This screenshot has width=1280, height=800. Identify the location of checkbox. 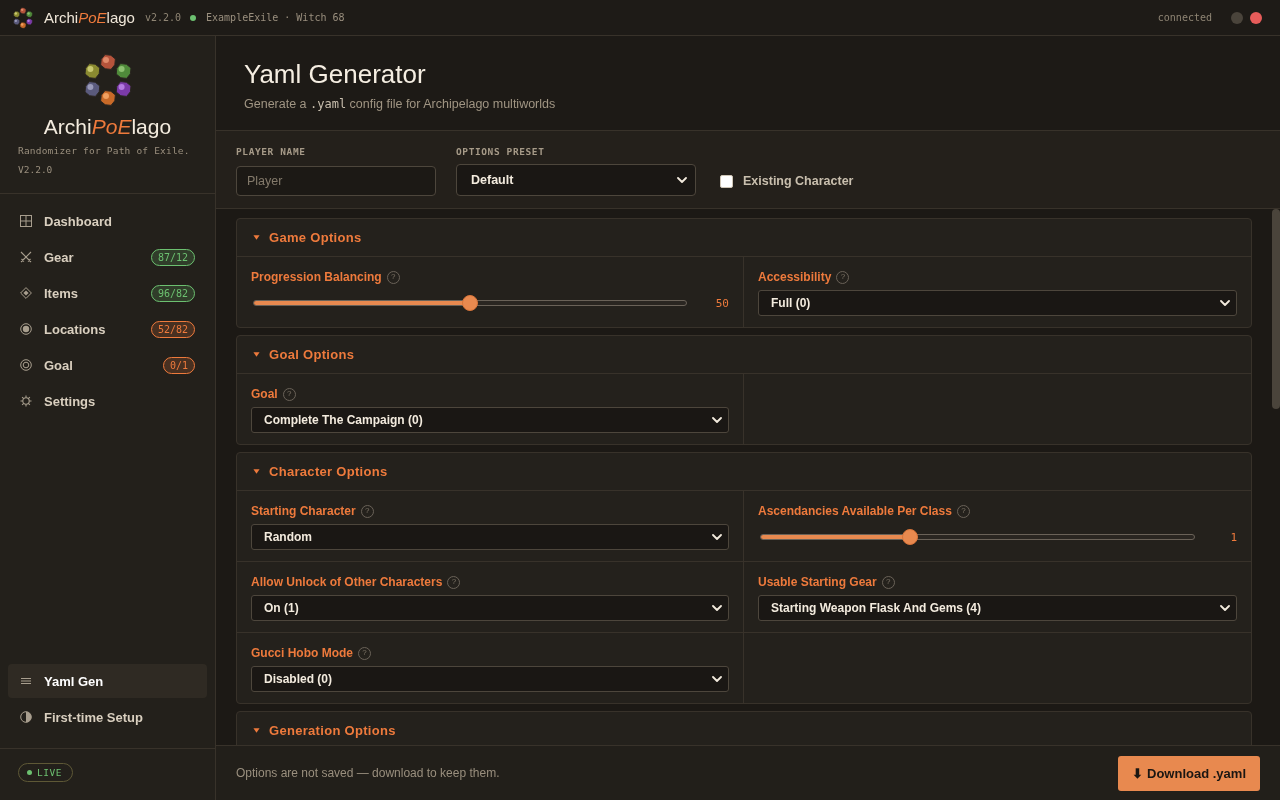
(726, 181).